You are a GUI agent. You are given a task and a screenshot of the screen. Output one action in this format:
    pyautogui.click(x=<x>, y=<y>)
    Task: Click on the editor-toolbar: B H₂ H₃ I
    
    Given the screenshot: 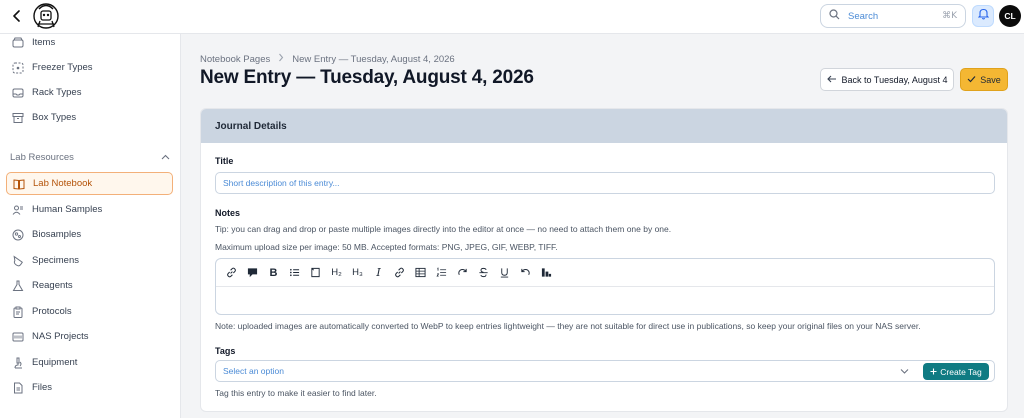 What is the action you would take?
    pyautogui.click(x=605, y=273)
    